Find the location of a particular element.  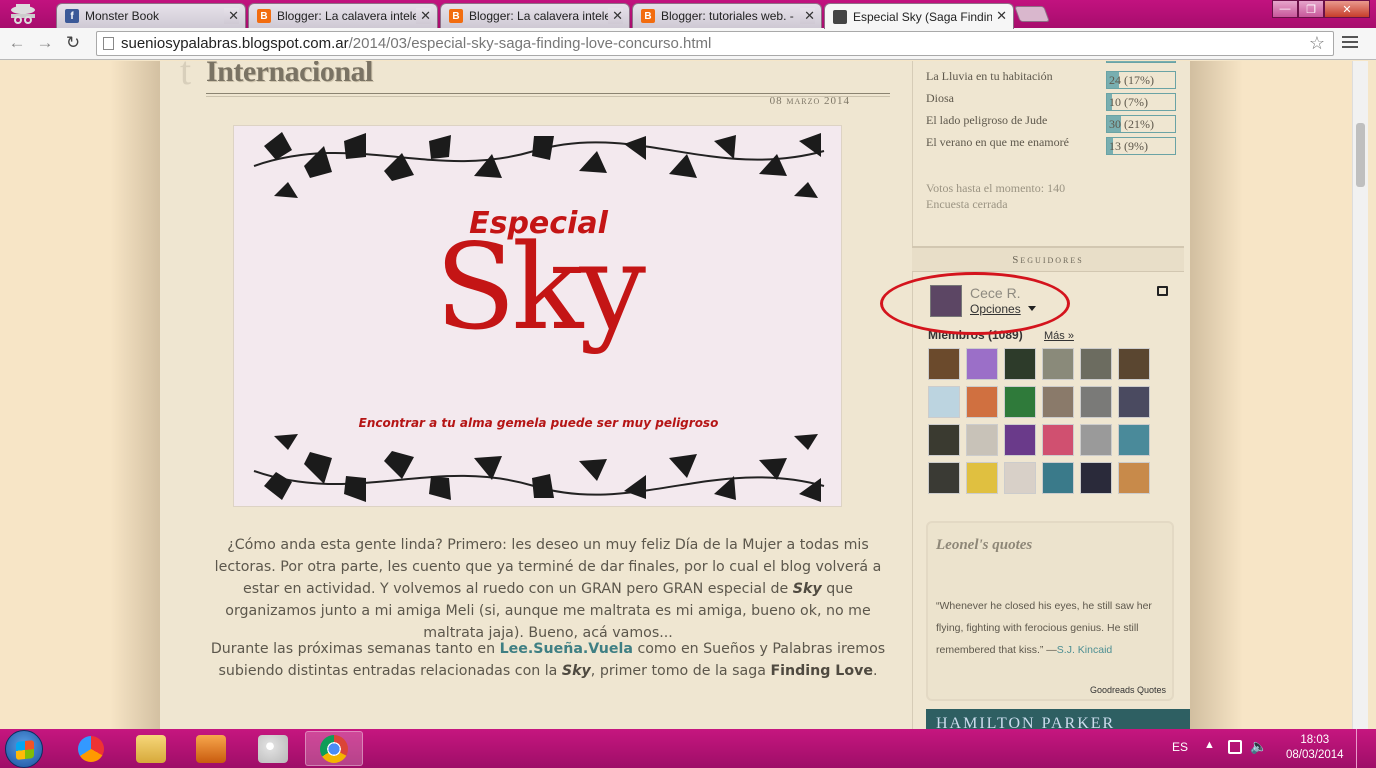

windows-taskbar: ES ▲ 🔈 18:03 08/03/2014 is located at coordinates (688, 748).